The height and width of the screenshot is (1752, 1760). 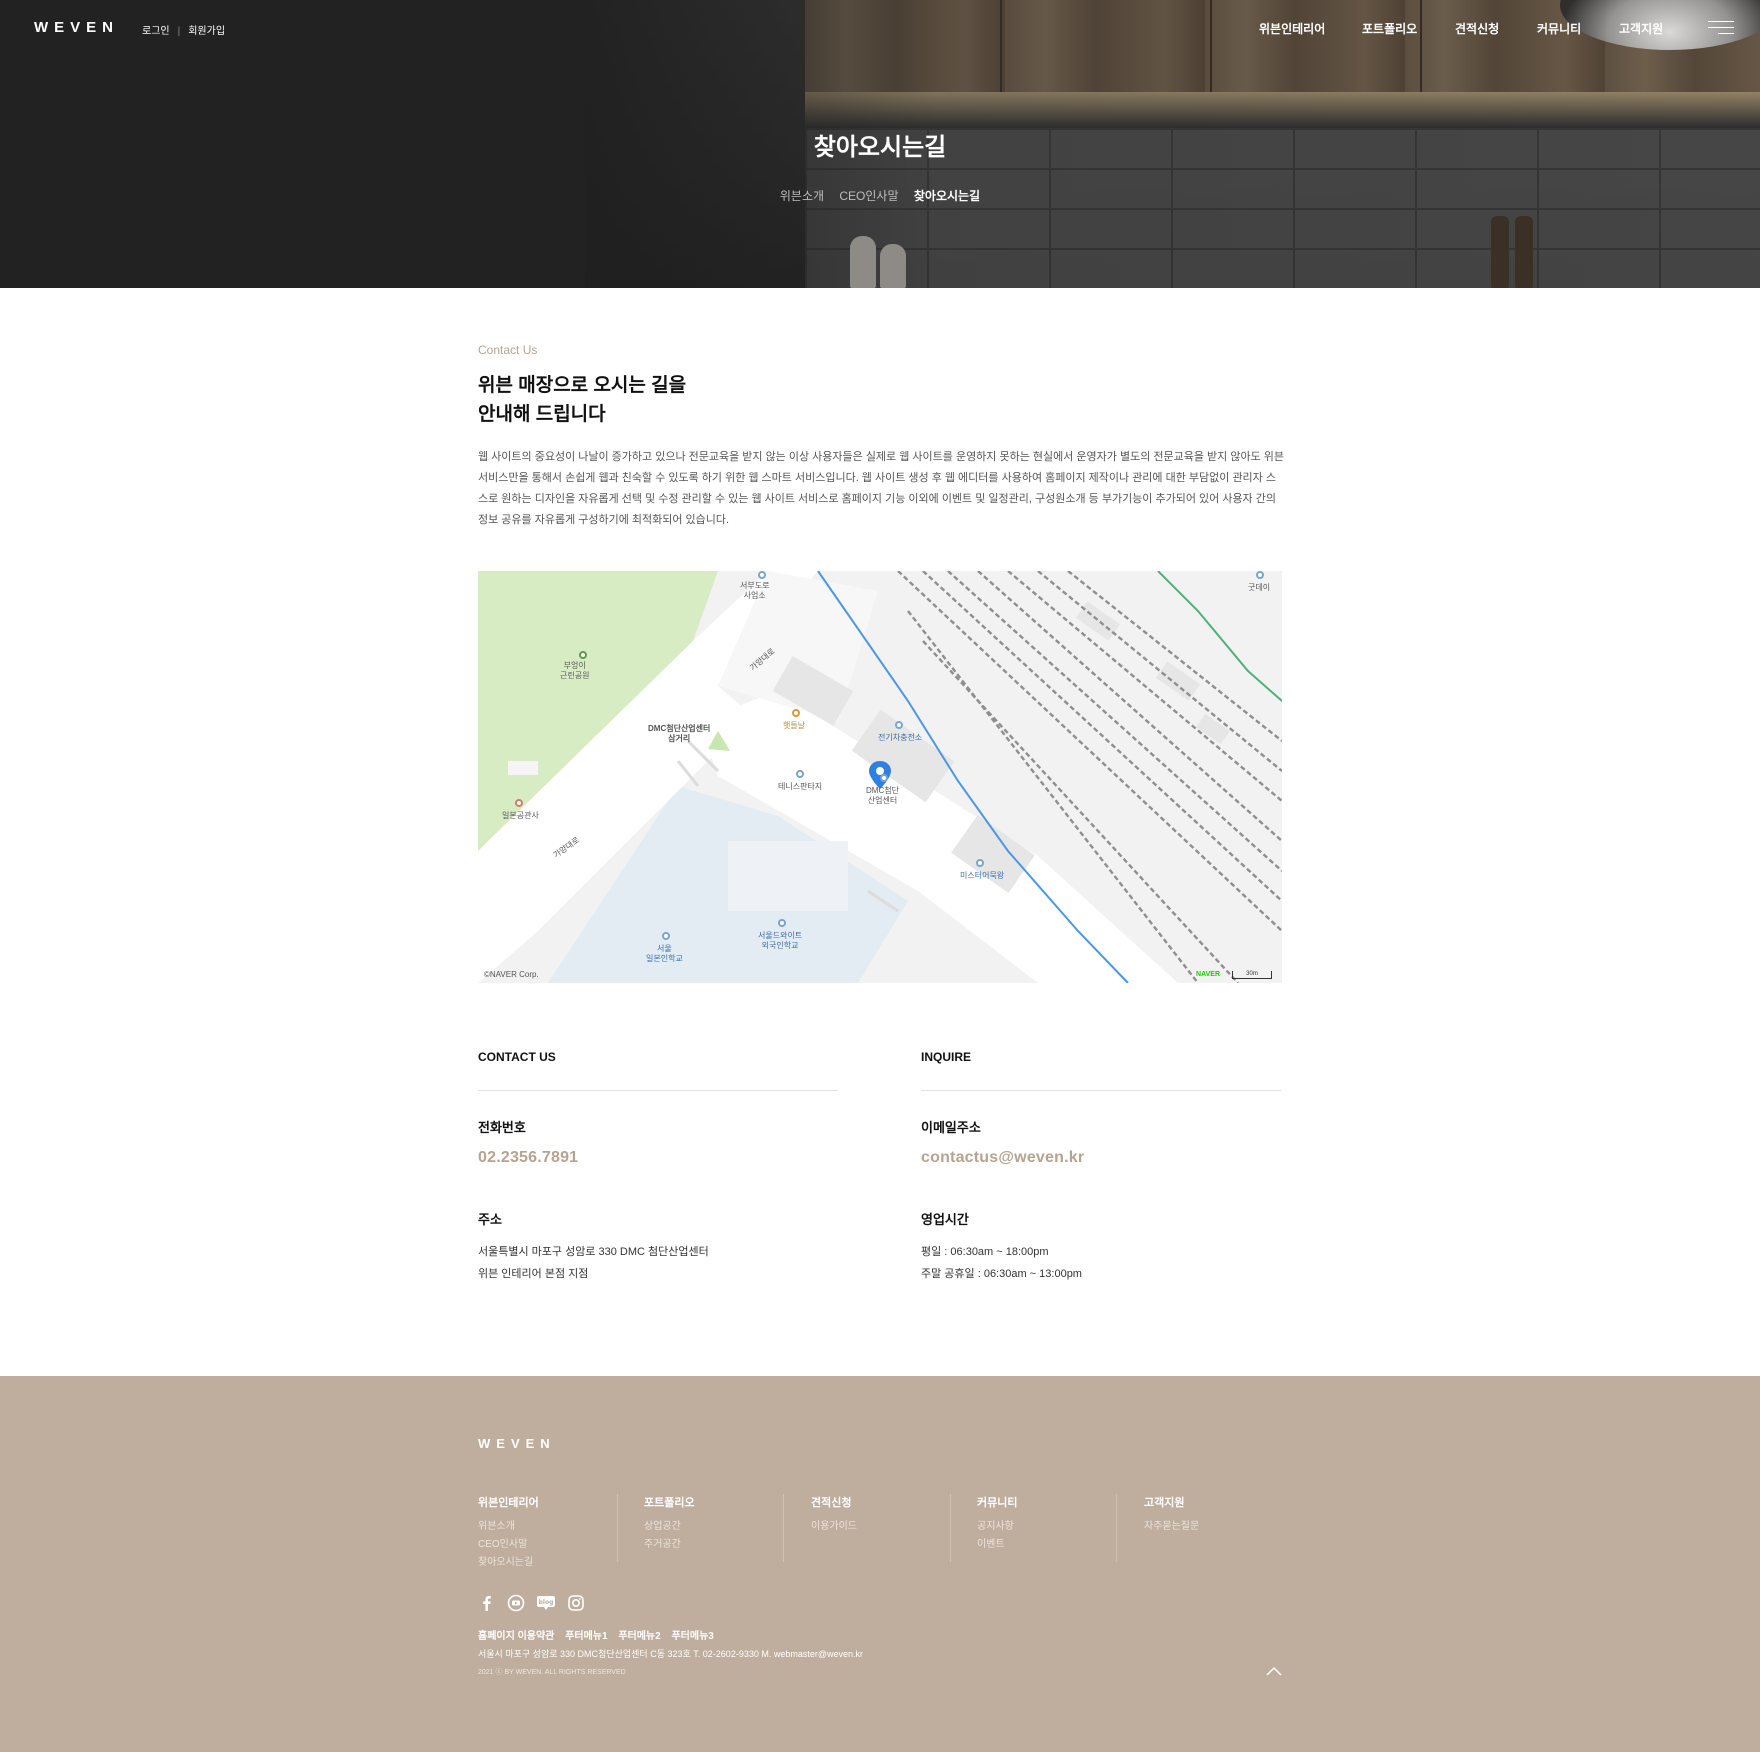 What do you see at coordinates (714, 1545) in the screenshot?
I see `footer-menu-item: 주거공간` at bounding box center [714, 1545].